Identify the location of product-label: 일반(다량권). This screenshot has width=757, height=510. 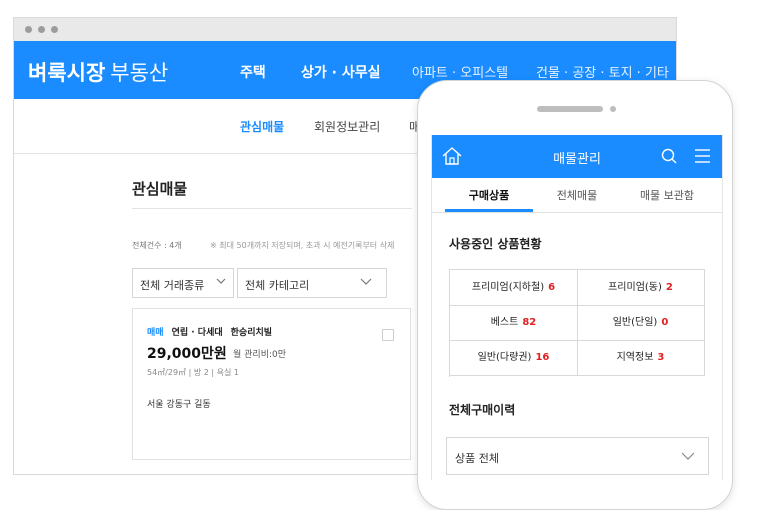
(504, 357).